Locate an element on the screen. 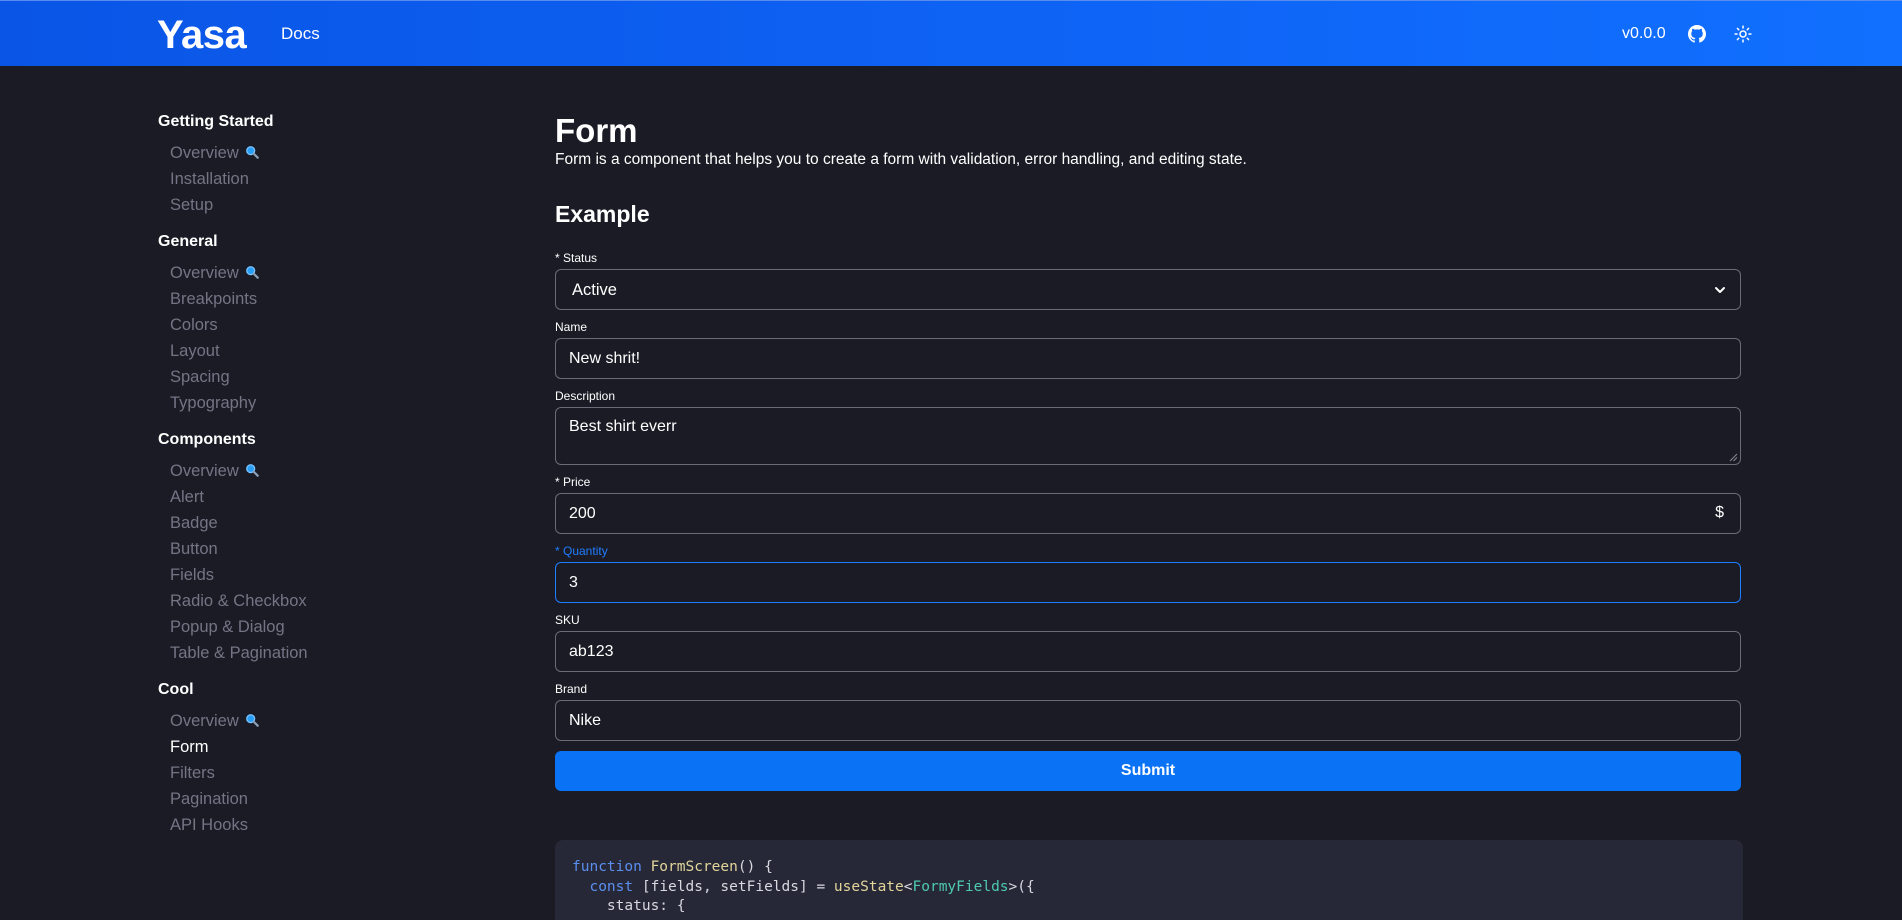 The width and height of the screenshot is (1902, 920). brand-label: Brand is located at coordinates (571, 689).